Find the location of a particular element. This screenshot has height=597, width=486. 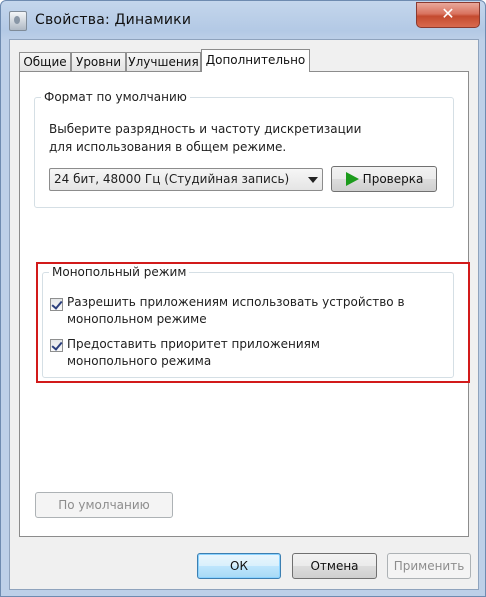

exclusive-mode-legend: Монопольный режим is located at coordinates (119, 272).